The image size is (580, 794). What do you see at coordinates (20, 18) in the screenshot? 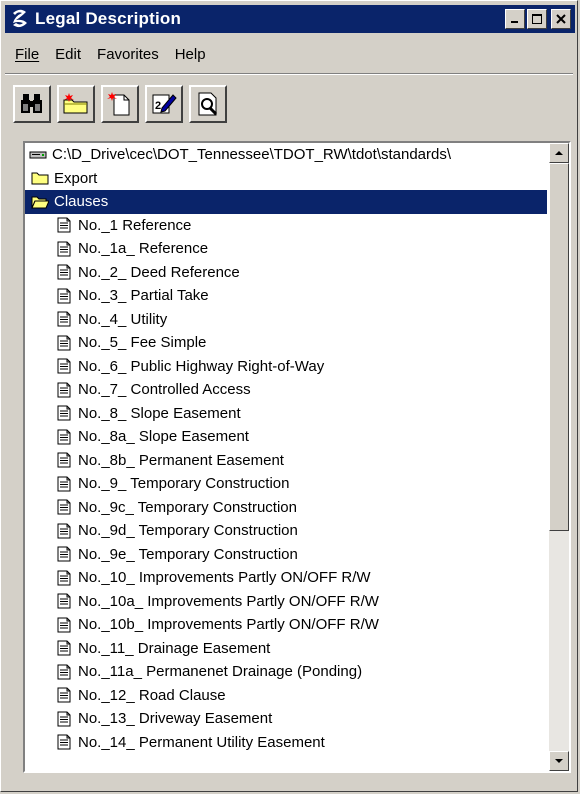
I see `app-logo-icon` at bounding box center [20, 18].